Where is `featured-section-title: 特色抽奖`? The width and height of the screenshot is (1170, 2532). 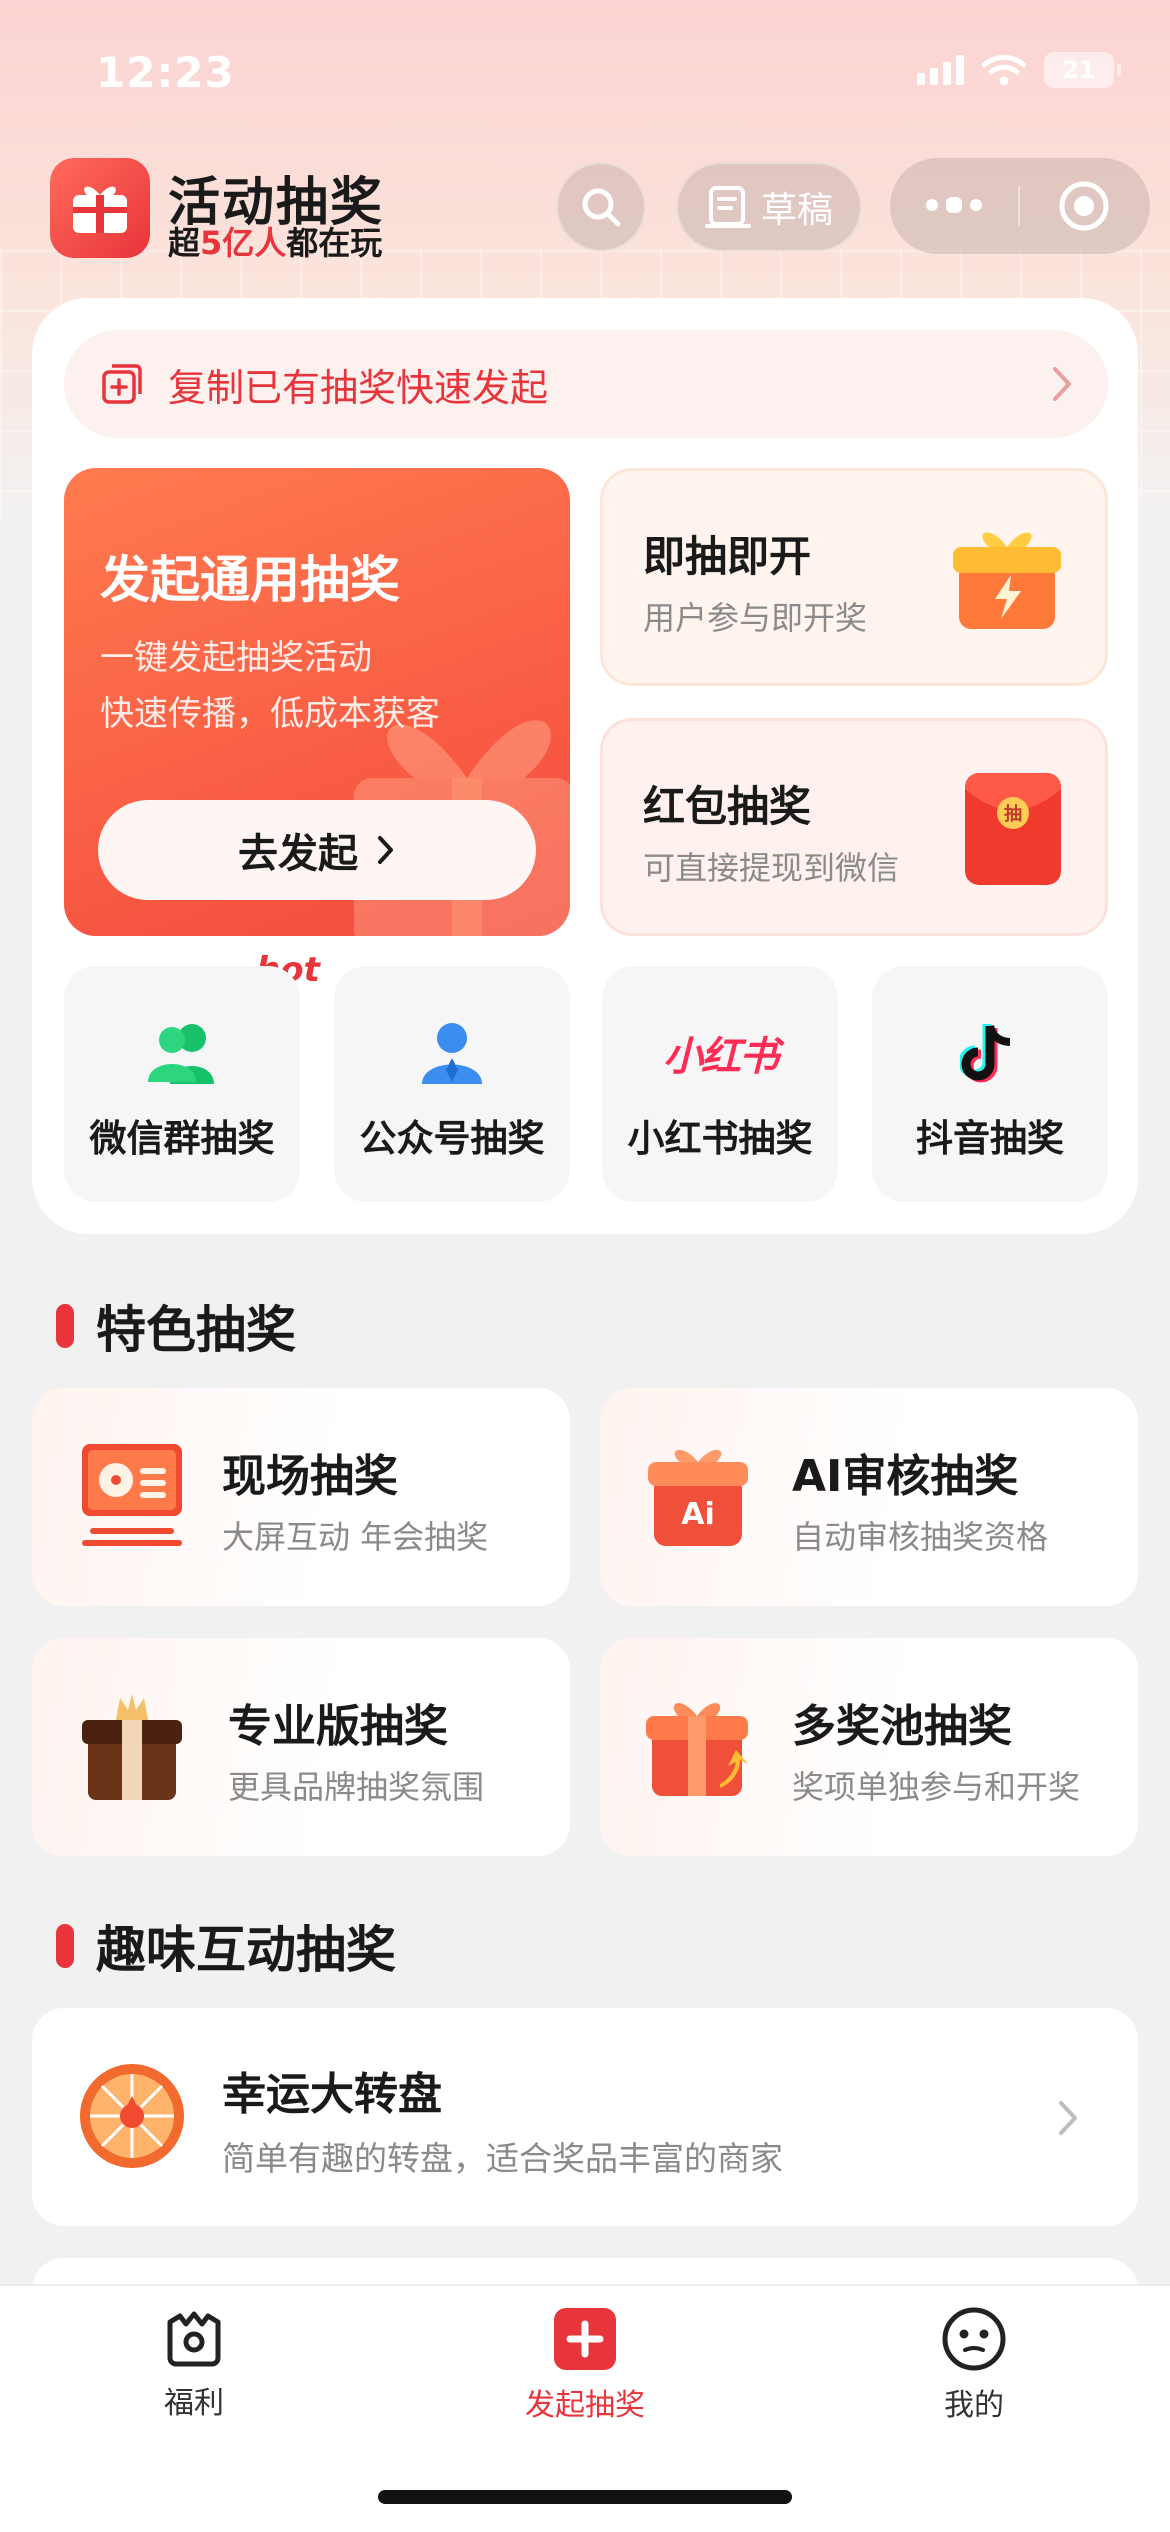 featured-section-title: 特色抽奖 is located at coordinates (196, 1330).